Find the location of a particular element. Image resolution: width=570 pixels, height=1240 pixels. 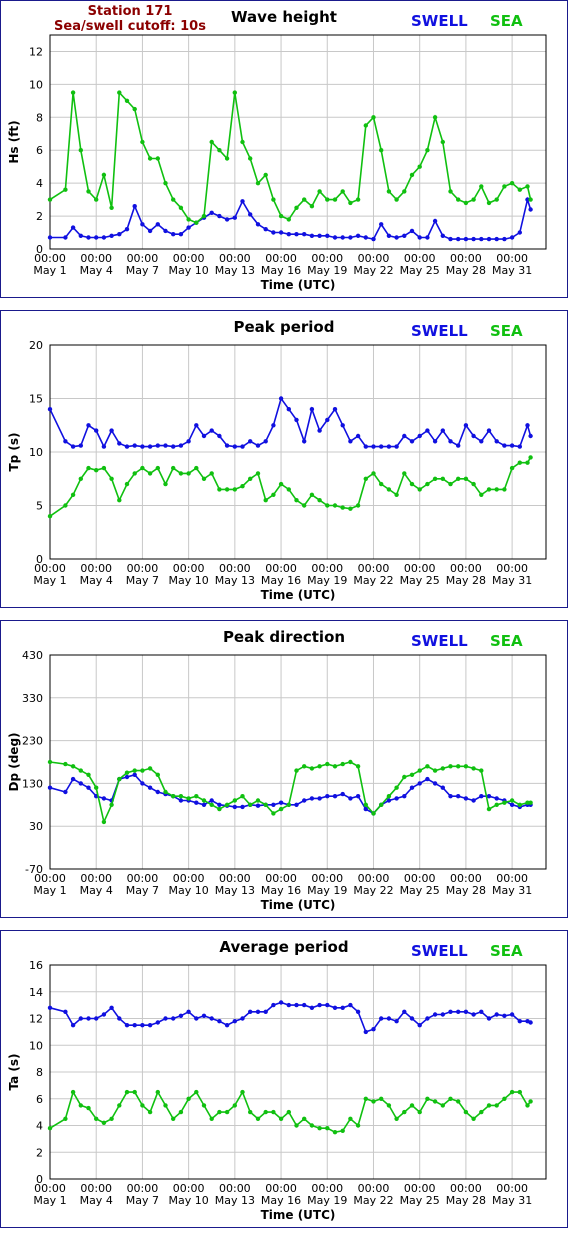

y-tick-label: 130 is located at coordinates (32, 783).